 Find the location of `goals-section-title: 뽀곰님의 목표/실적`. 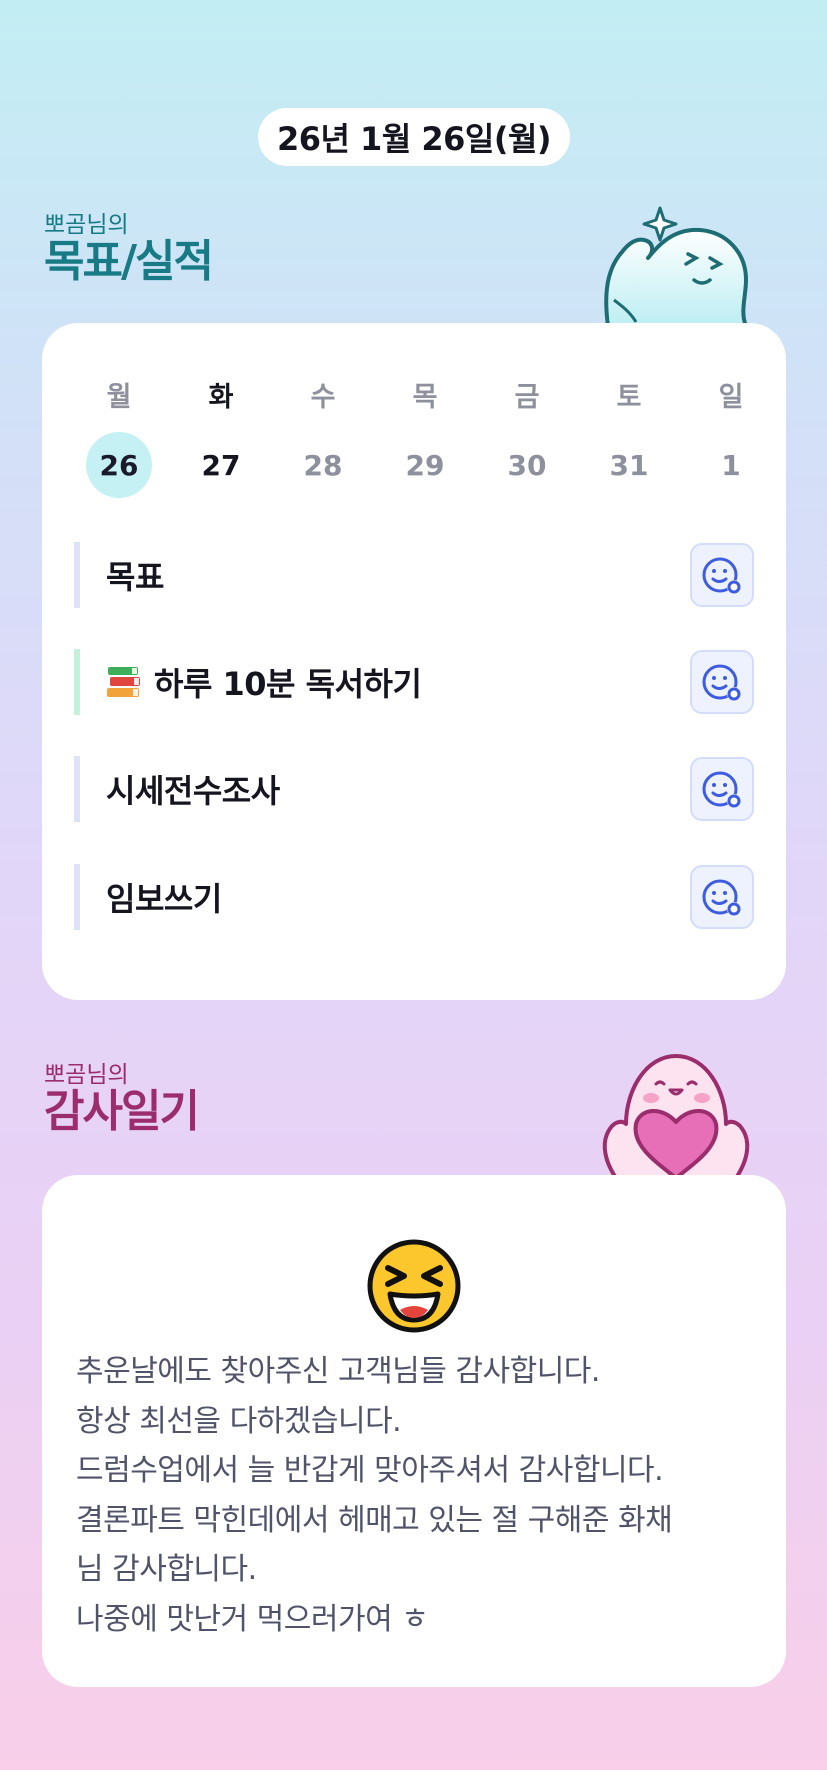

goals-section-title: 뽀곰님의 목표/실적 is located at coordinates (129, 249).